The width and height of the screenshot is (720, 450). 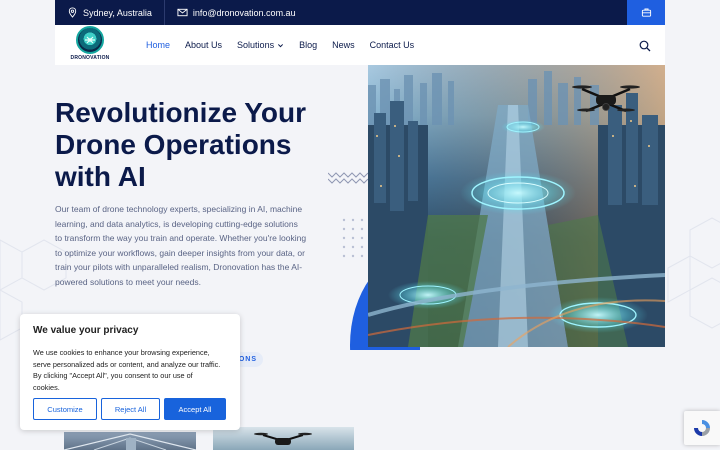 What do you see at coordinates (90, 58) in the screenshot?
I see `logo-text: DRONOVATION` at bounding box center [90, 58].